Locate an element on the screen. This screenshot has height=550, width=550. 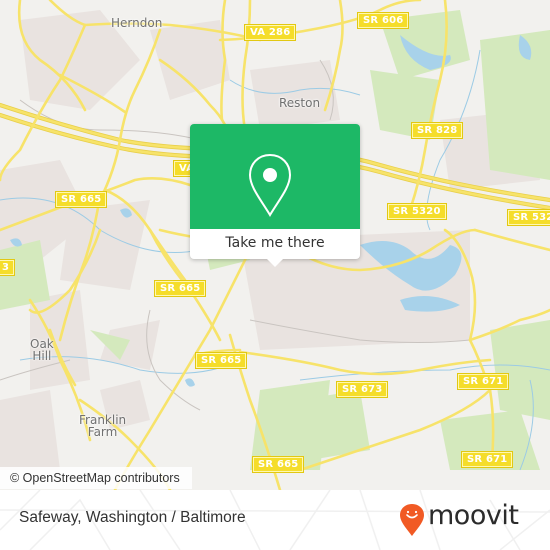
place-label-franklin-farm: Franklin Farm is located at coordinates (102, 426).